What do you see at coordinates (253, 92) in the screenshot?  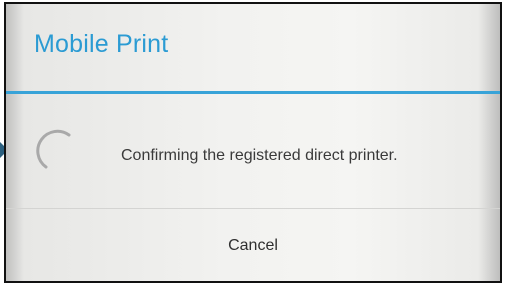 I see `title-divider` at bounding box center [253, 92].